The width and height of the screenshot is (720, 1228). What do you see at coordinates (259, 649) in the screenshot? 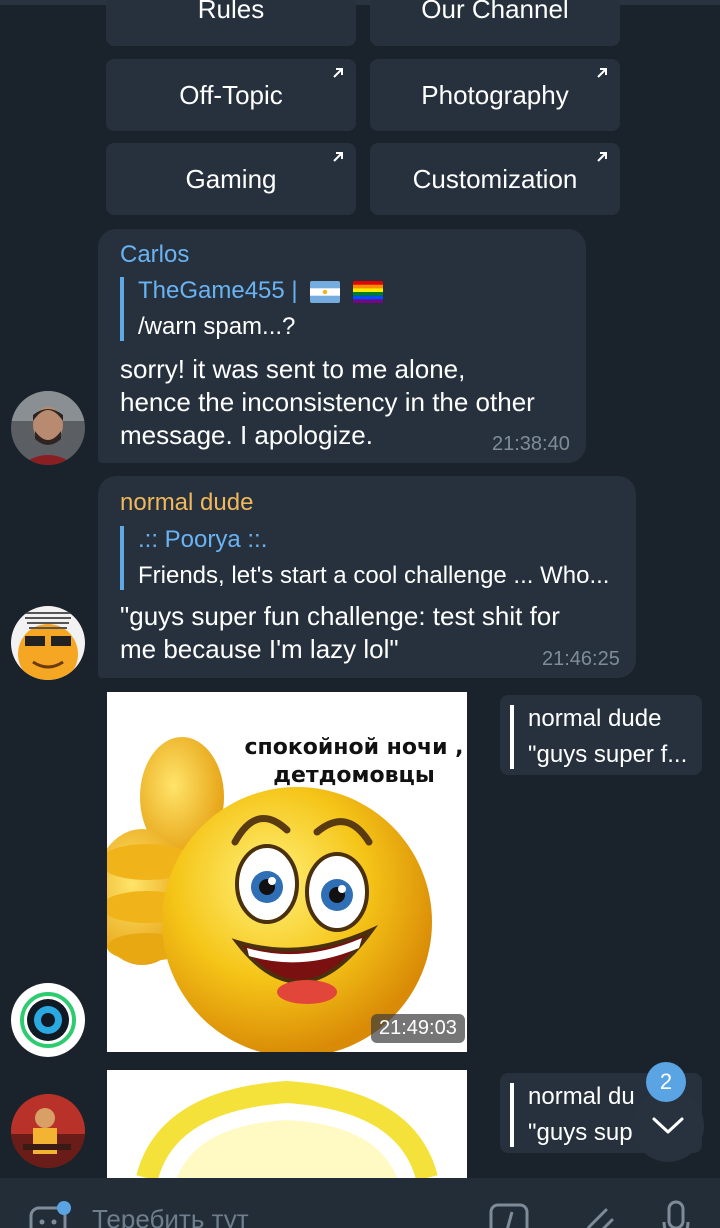
I see `message-line: me because I'm lazy lol"` at bounding box center [259, 649].